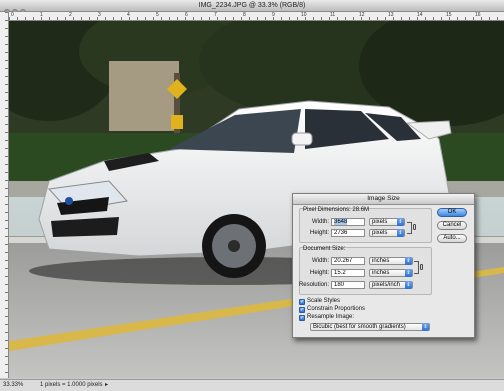 Image resolution: width=504 pixels, height=391 pixels. What do you see at coordinates (348, 273) in the screenshot?
I see `doc-height-field: 15.2` at bounding box center [348, 273].